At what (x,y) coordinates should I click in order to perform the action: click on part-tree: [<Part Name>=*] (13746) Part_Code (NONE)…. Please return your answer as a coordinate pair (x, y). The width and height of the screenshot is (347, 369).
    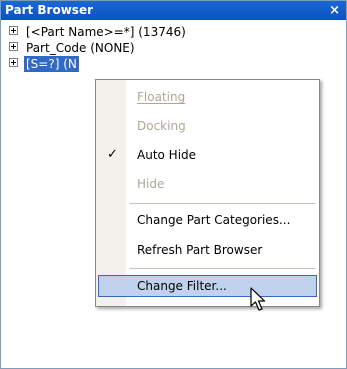
    Looking at the image, I should click on (98, 47).